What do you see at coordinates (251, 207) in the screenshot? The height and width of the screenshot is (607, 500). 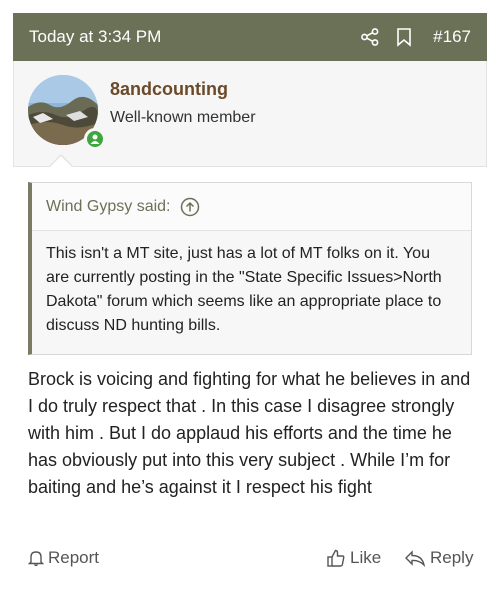 I see `quote-header: Wind Gypsy said:` at bounding box center [251, 207].